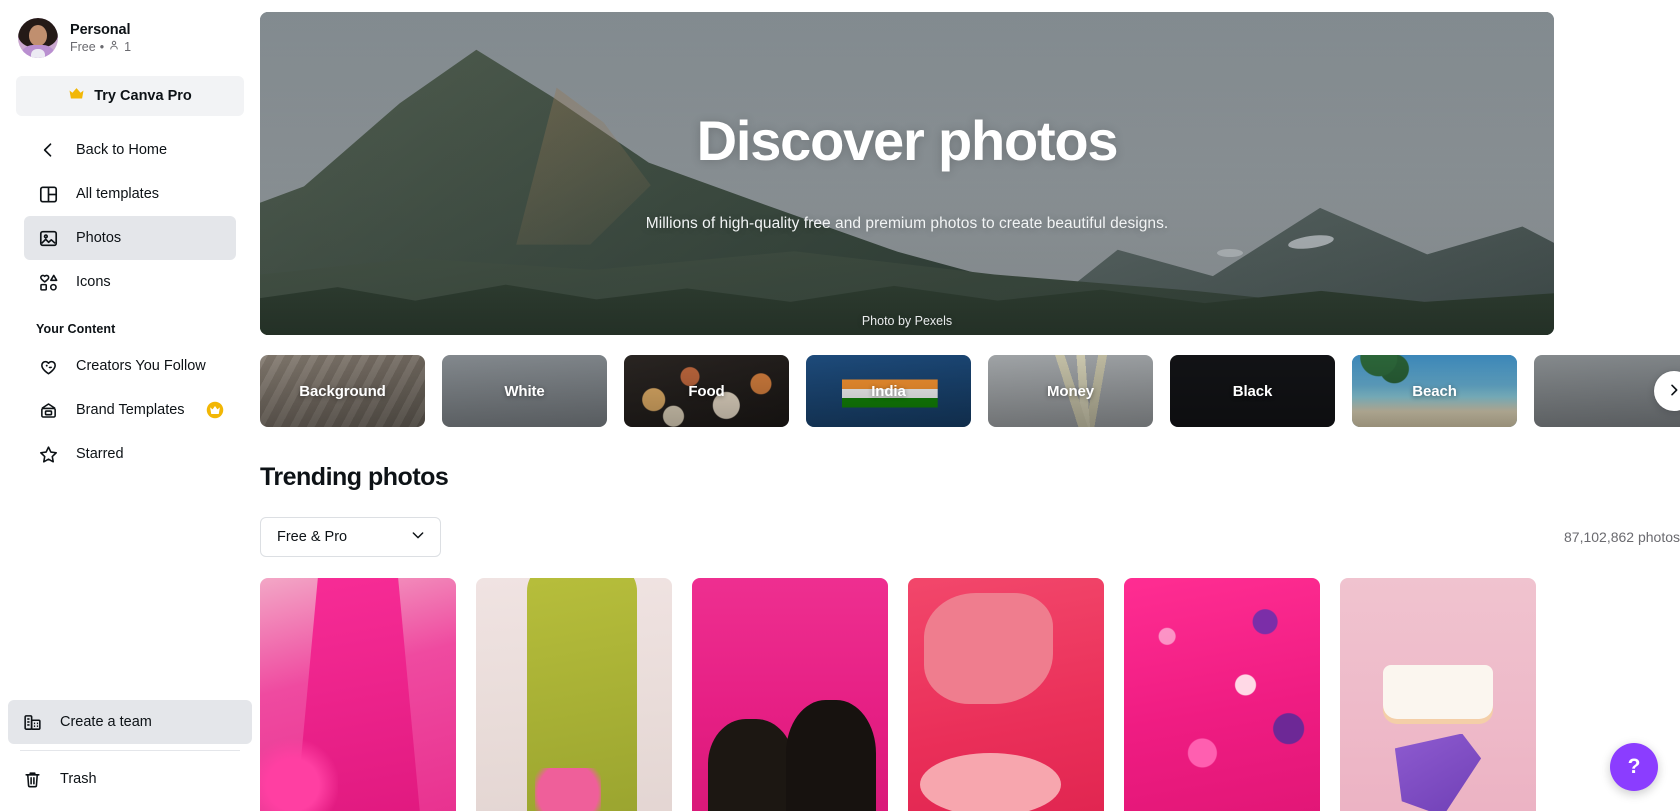 The image size is (1680, 811). Describe the element at coordinates (106, 722) in the screenshot. I see `sidebar-label-create-a-team: Create a team` at that location.